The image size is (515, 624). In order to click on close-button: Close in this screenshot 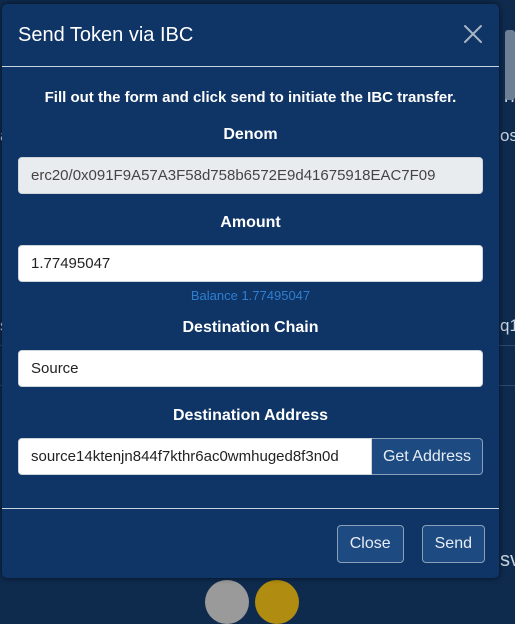, I will do `click(370, 543)`.